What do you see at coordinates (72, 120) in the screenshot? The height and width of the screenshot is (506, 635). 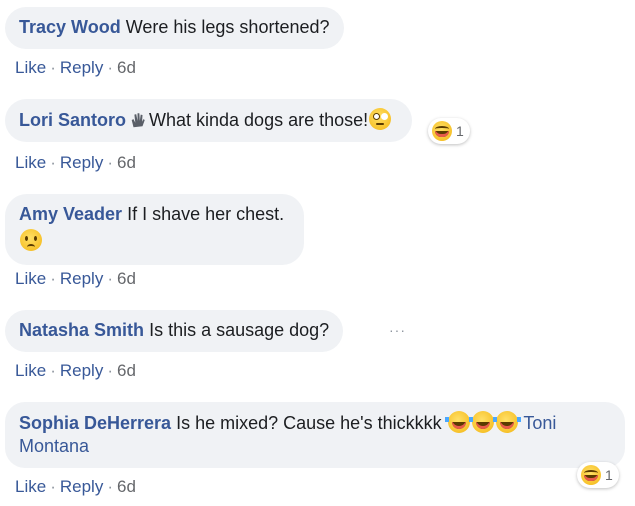 I see `comment-author: Lori Santoro` at bounding box center [72, 120].